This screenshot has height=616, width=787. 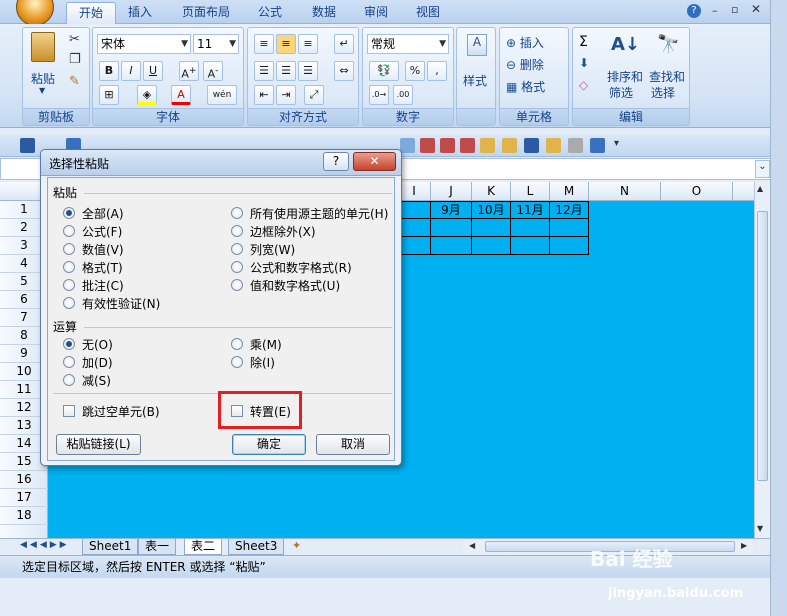 What do you see at coordinates (97, 344) in the screenshot?
I see `radio-label: 无(O)` at bounding box center [97, 344].